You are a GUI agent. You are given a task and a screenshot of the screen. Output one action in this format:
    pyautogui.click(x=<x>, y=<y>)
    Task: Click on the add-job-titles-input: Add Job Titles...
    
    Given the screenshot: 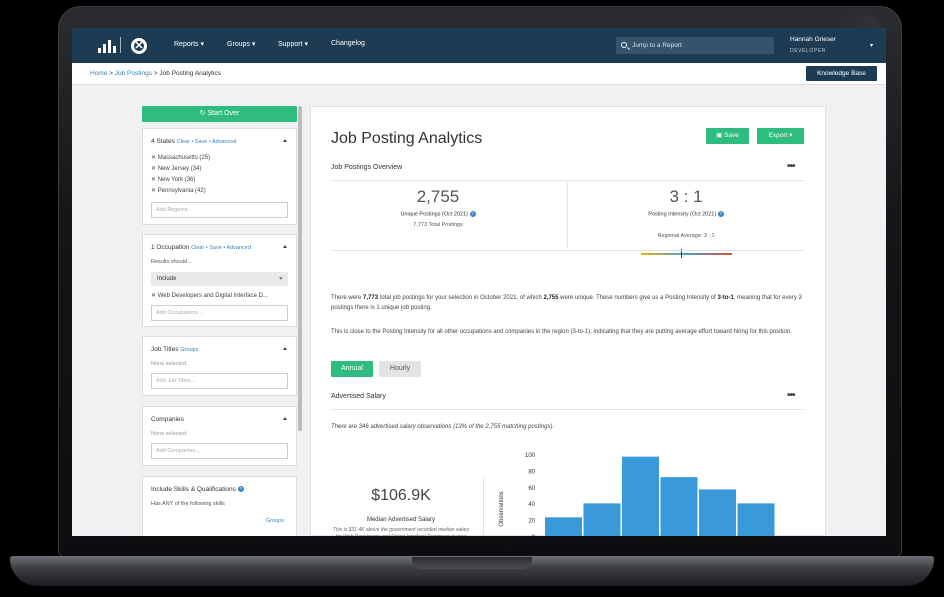 What is the action you would take?
    pyautogui.click(x=219, y=381)
    